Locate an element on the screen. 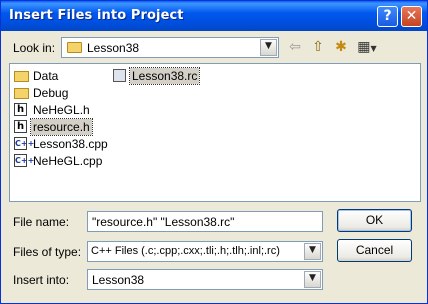 This screenshot has height=304, width=428. view-menu-button: ▦▼ is located at coordinates (367, 47).